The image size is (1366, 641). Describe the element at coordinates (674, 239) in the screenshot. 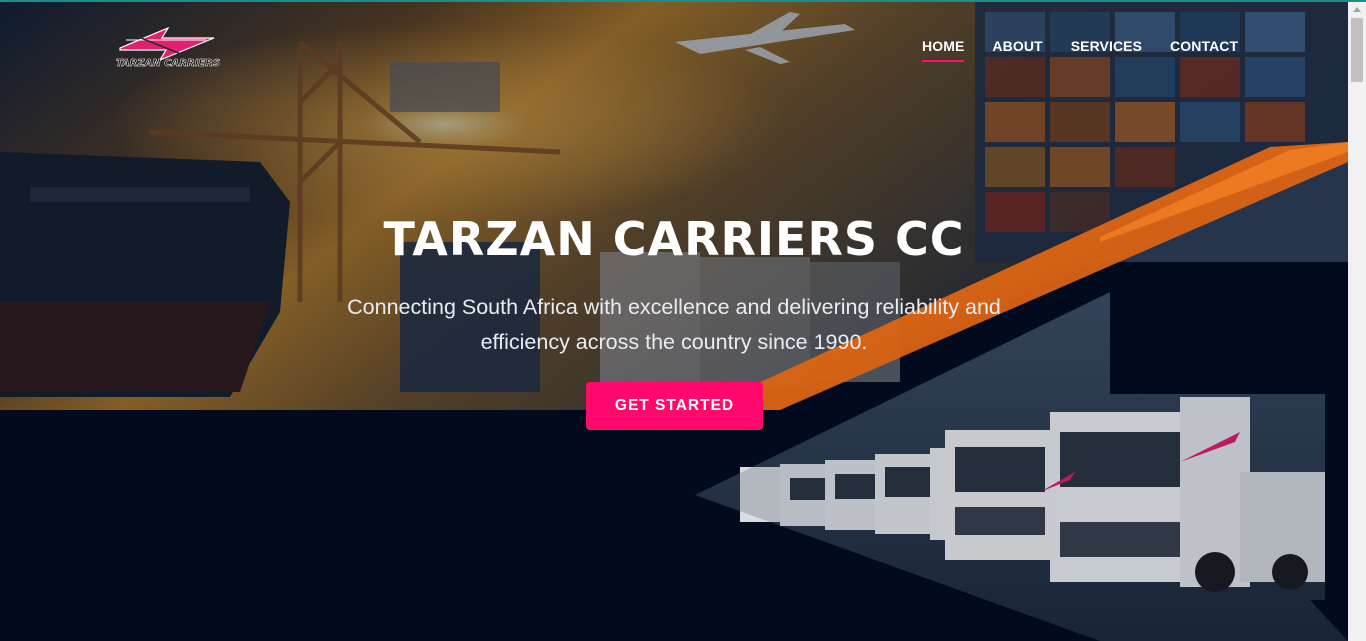

I see `hero-title: TARZAN CARRIERS CC` at that location.